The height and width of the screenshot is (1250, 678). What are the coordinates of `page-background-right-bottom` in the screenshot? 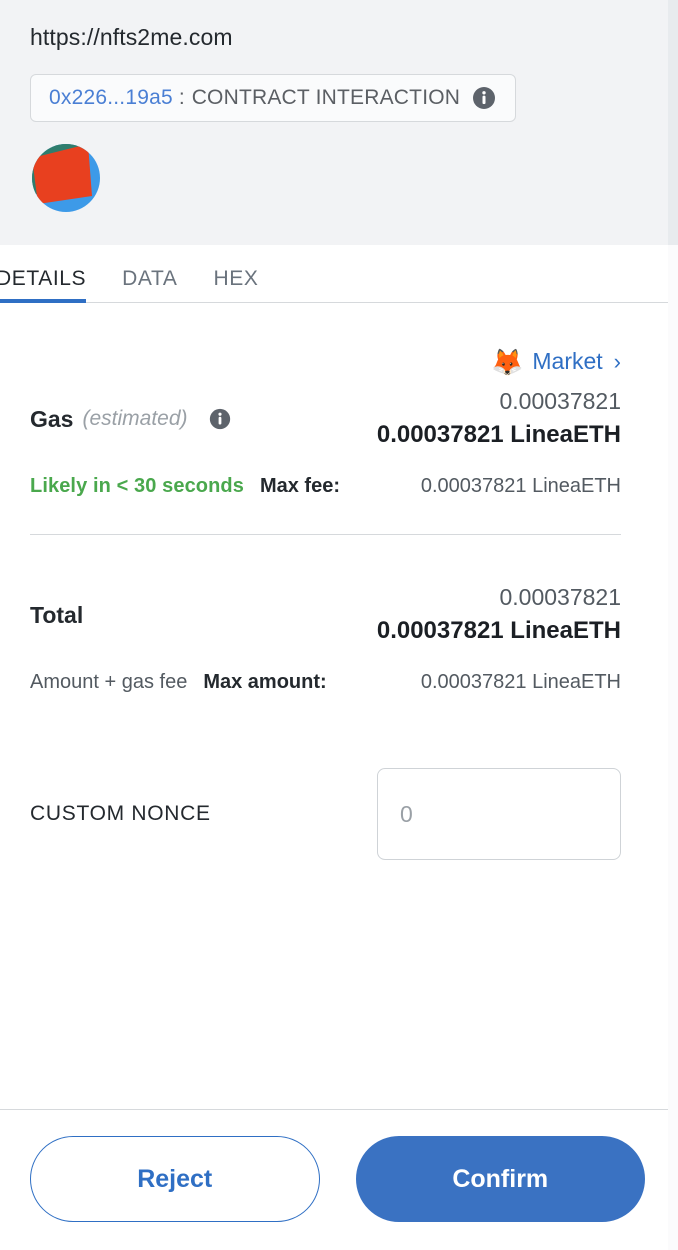 It's located at (673, 747).